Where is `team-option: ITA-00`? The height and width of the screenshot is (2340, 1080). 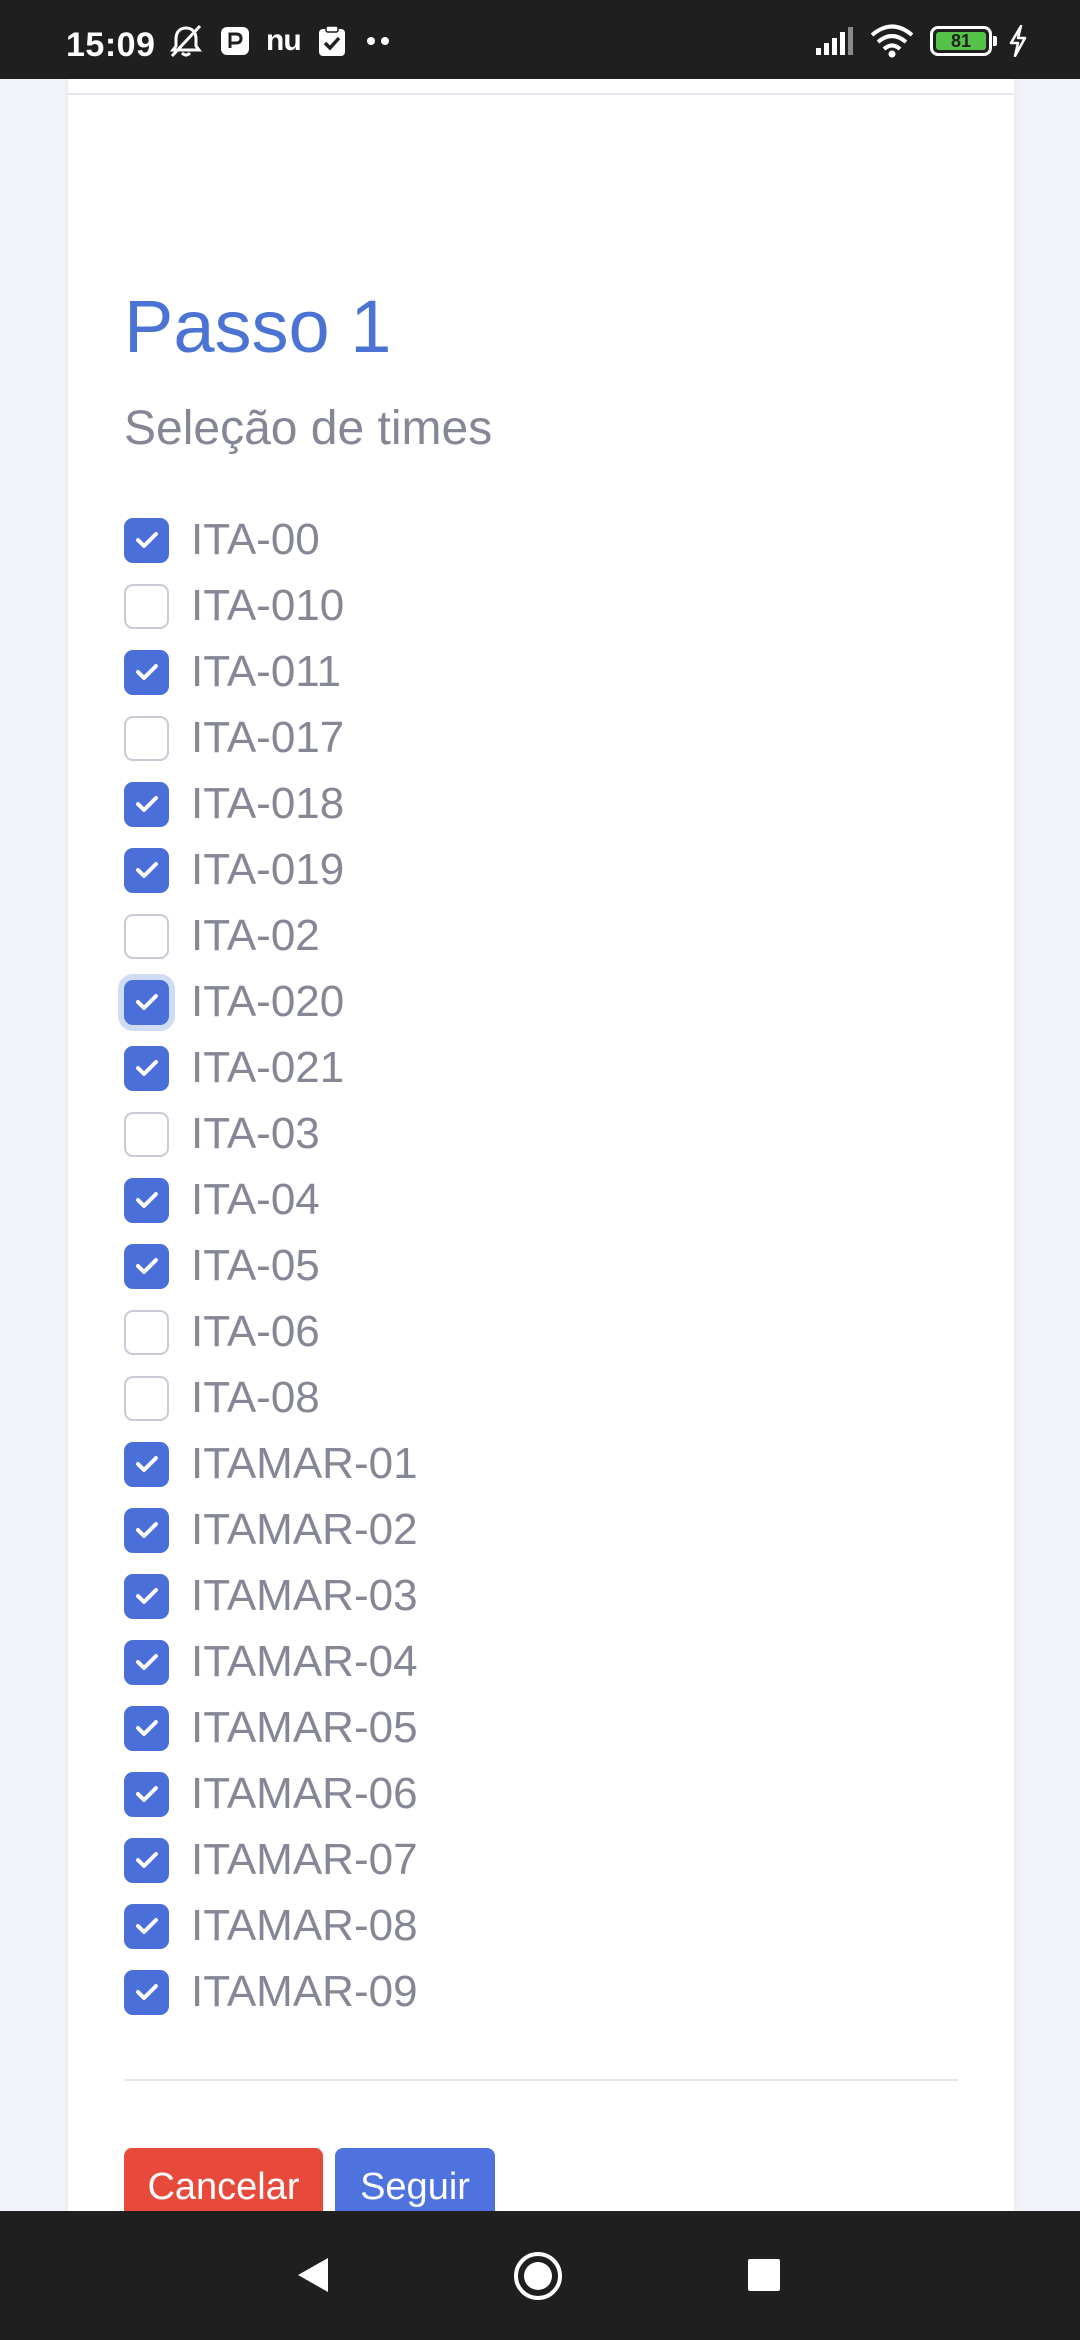
team-option: ITA-00 is located at coordinates (534, 540).